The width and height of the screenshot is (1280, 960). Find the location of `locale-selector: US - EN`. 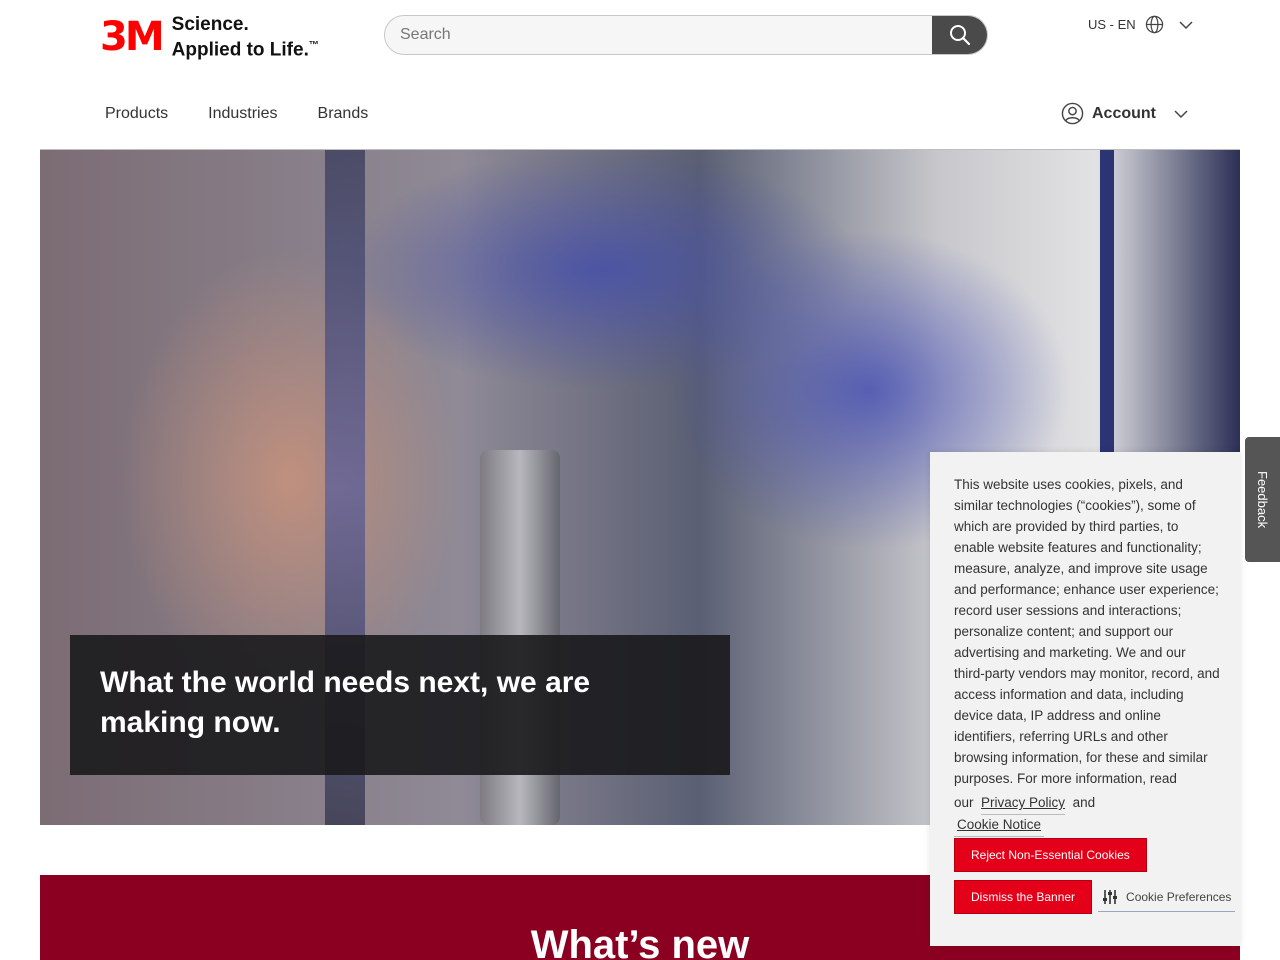

locale-selector: US - EN is located at coordinates (1140, 24).